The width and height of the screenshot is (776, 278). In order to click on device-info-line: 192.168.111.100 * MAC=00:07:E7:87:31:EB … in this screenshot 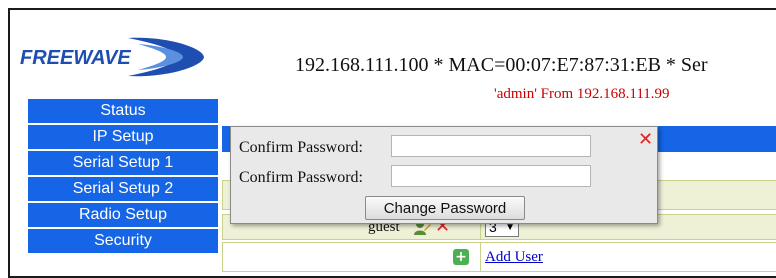, I will do `click(501, 65)`.